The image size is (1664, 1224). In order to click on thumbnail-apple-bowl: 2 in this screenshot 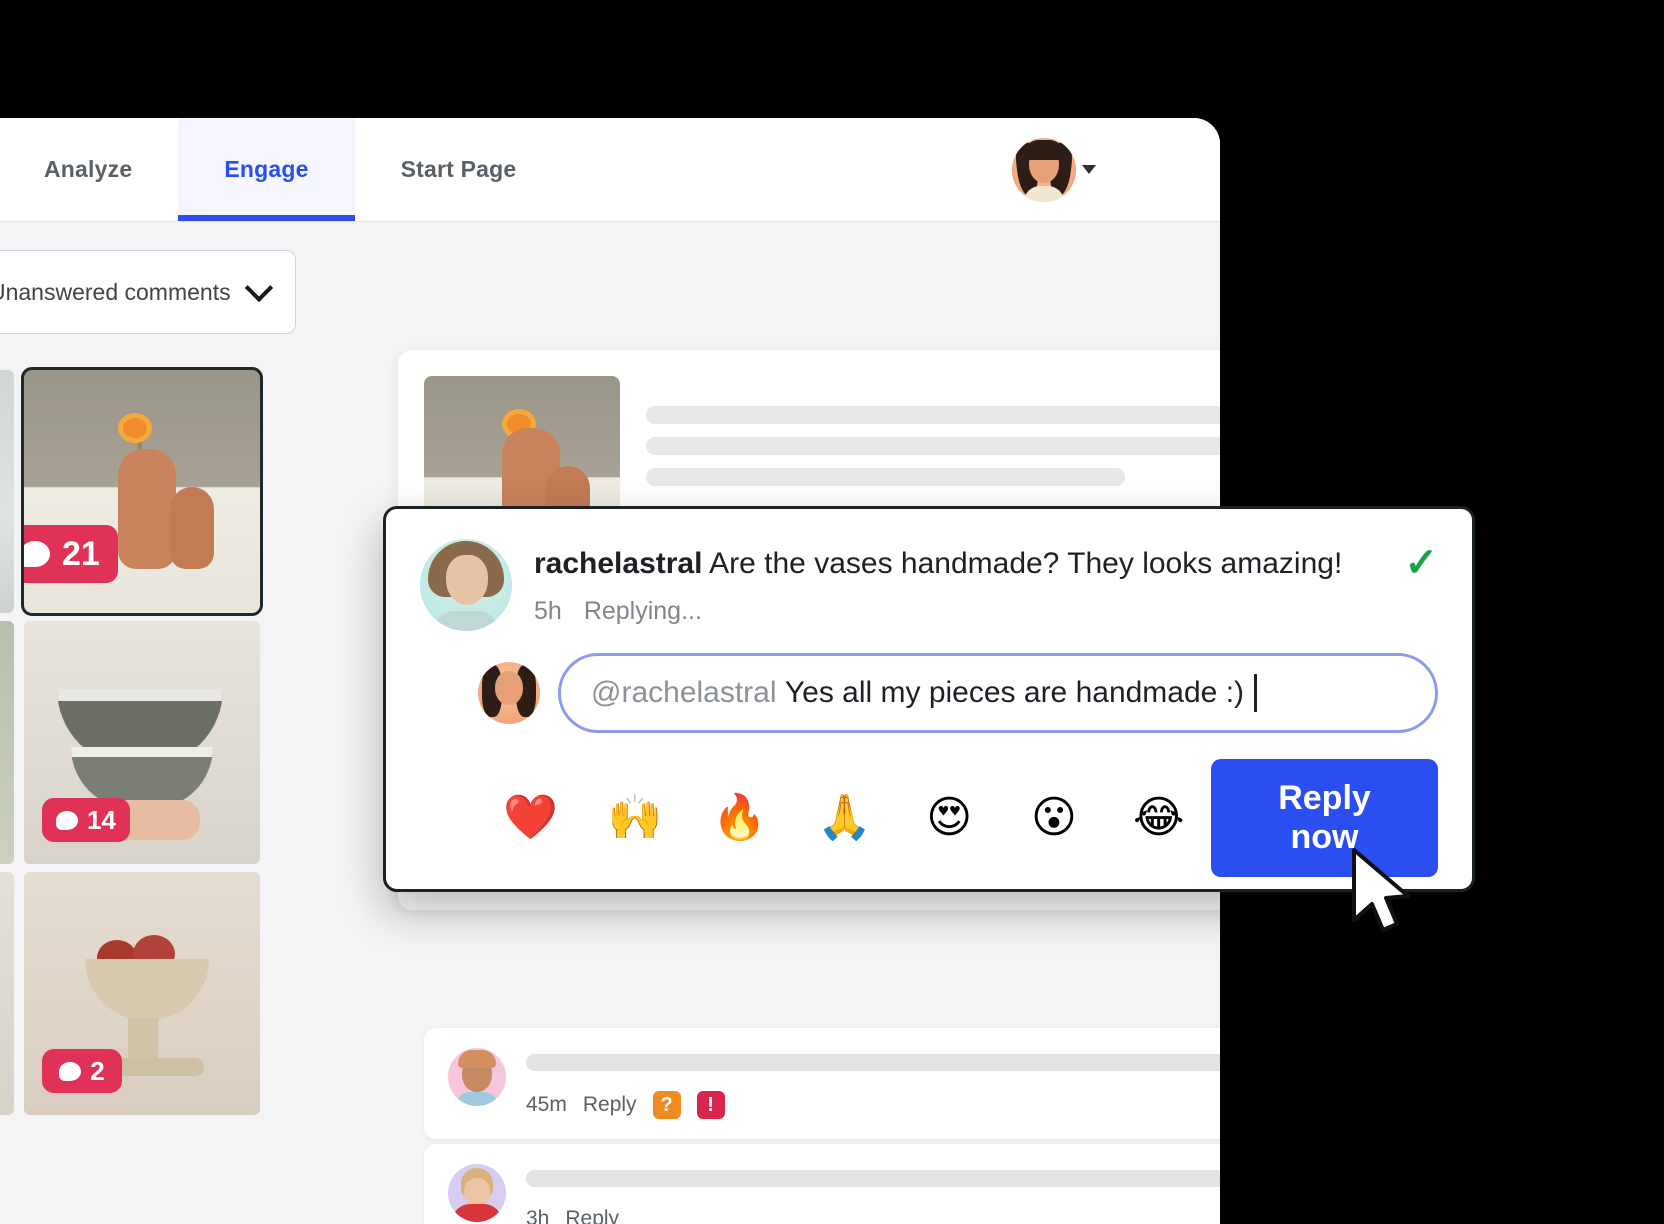, I will do `click(142, 993)`.